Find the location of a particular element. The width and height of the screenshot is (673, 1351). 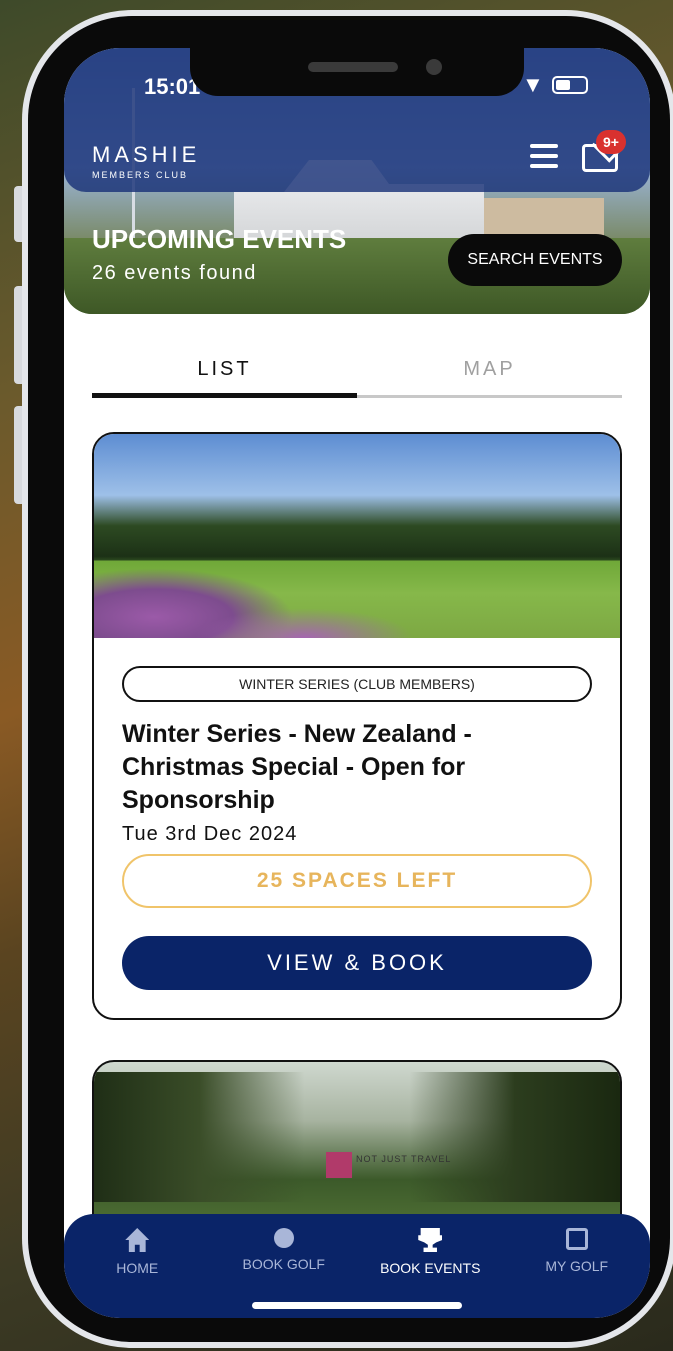

speaker-grill is located at coordinates (353, 67).